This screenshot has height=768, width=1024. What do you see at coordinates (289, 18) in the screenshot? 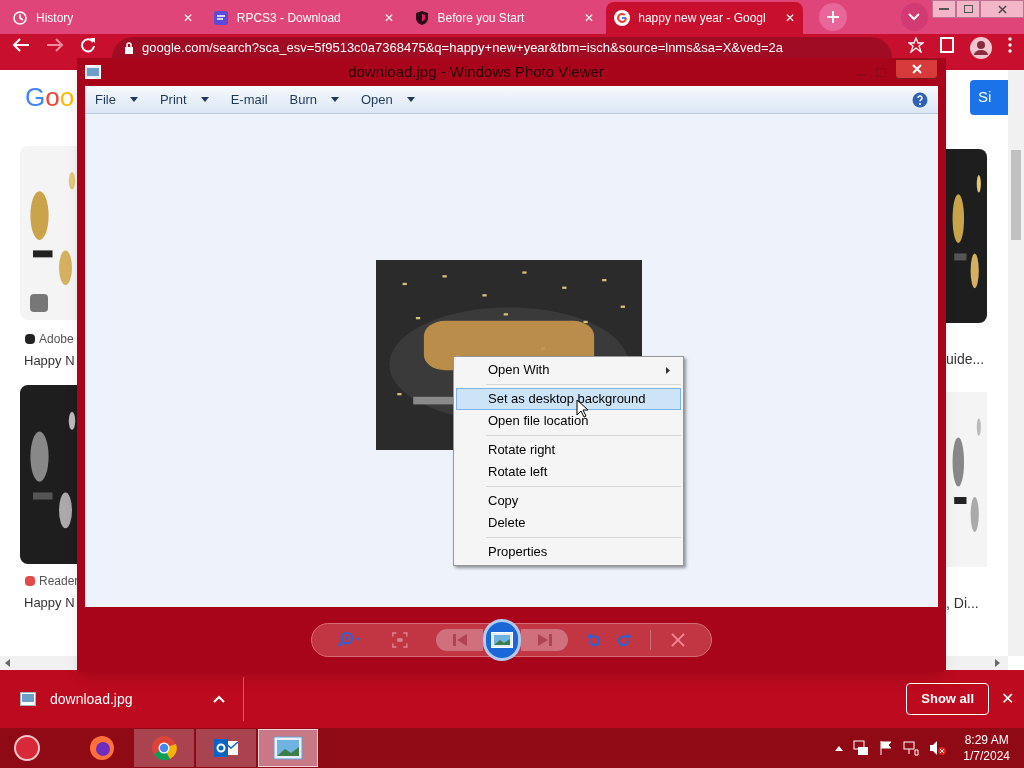
I see `tab-title: RPCS3 - Download` at bounding box center [289, 18].